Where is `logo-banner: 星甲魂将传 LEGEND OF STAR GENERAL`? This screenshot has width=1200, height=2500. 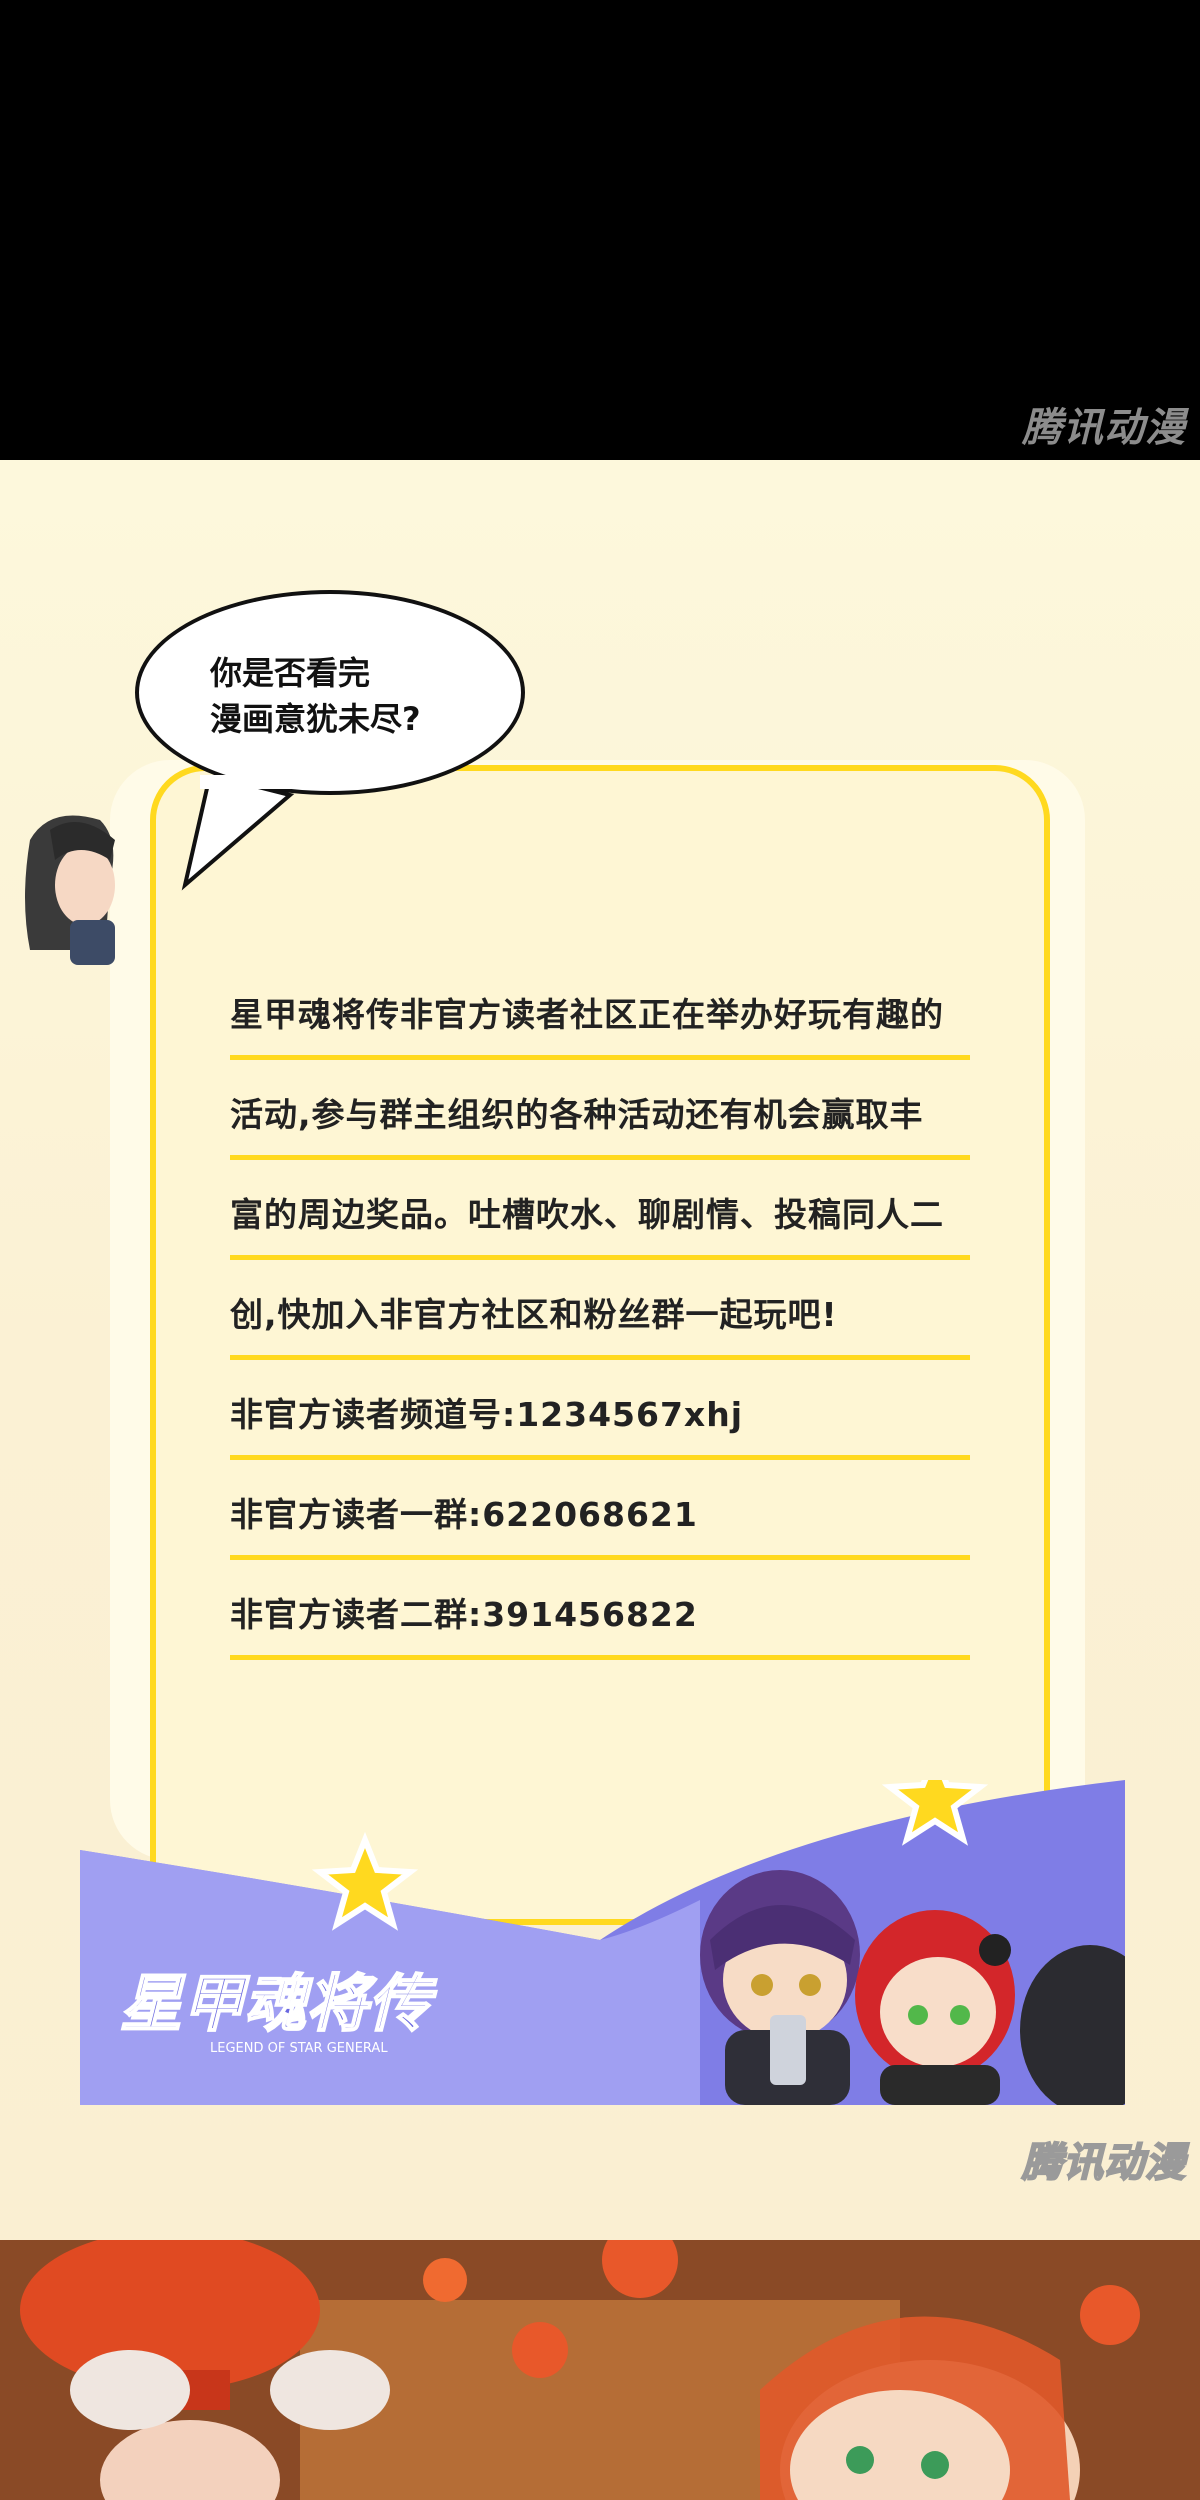
logo-banner: 星甲魂将传 LEGEND OF STAR GENERAL is located at coordinates (602, 1942).